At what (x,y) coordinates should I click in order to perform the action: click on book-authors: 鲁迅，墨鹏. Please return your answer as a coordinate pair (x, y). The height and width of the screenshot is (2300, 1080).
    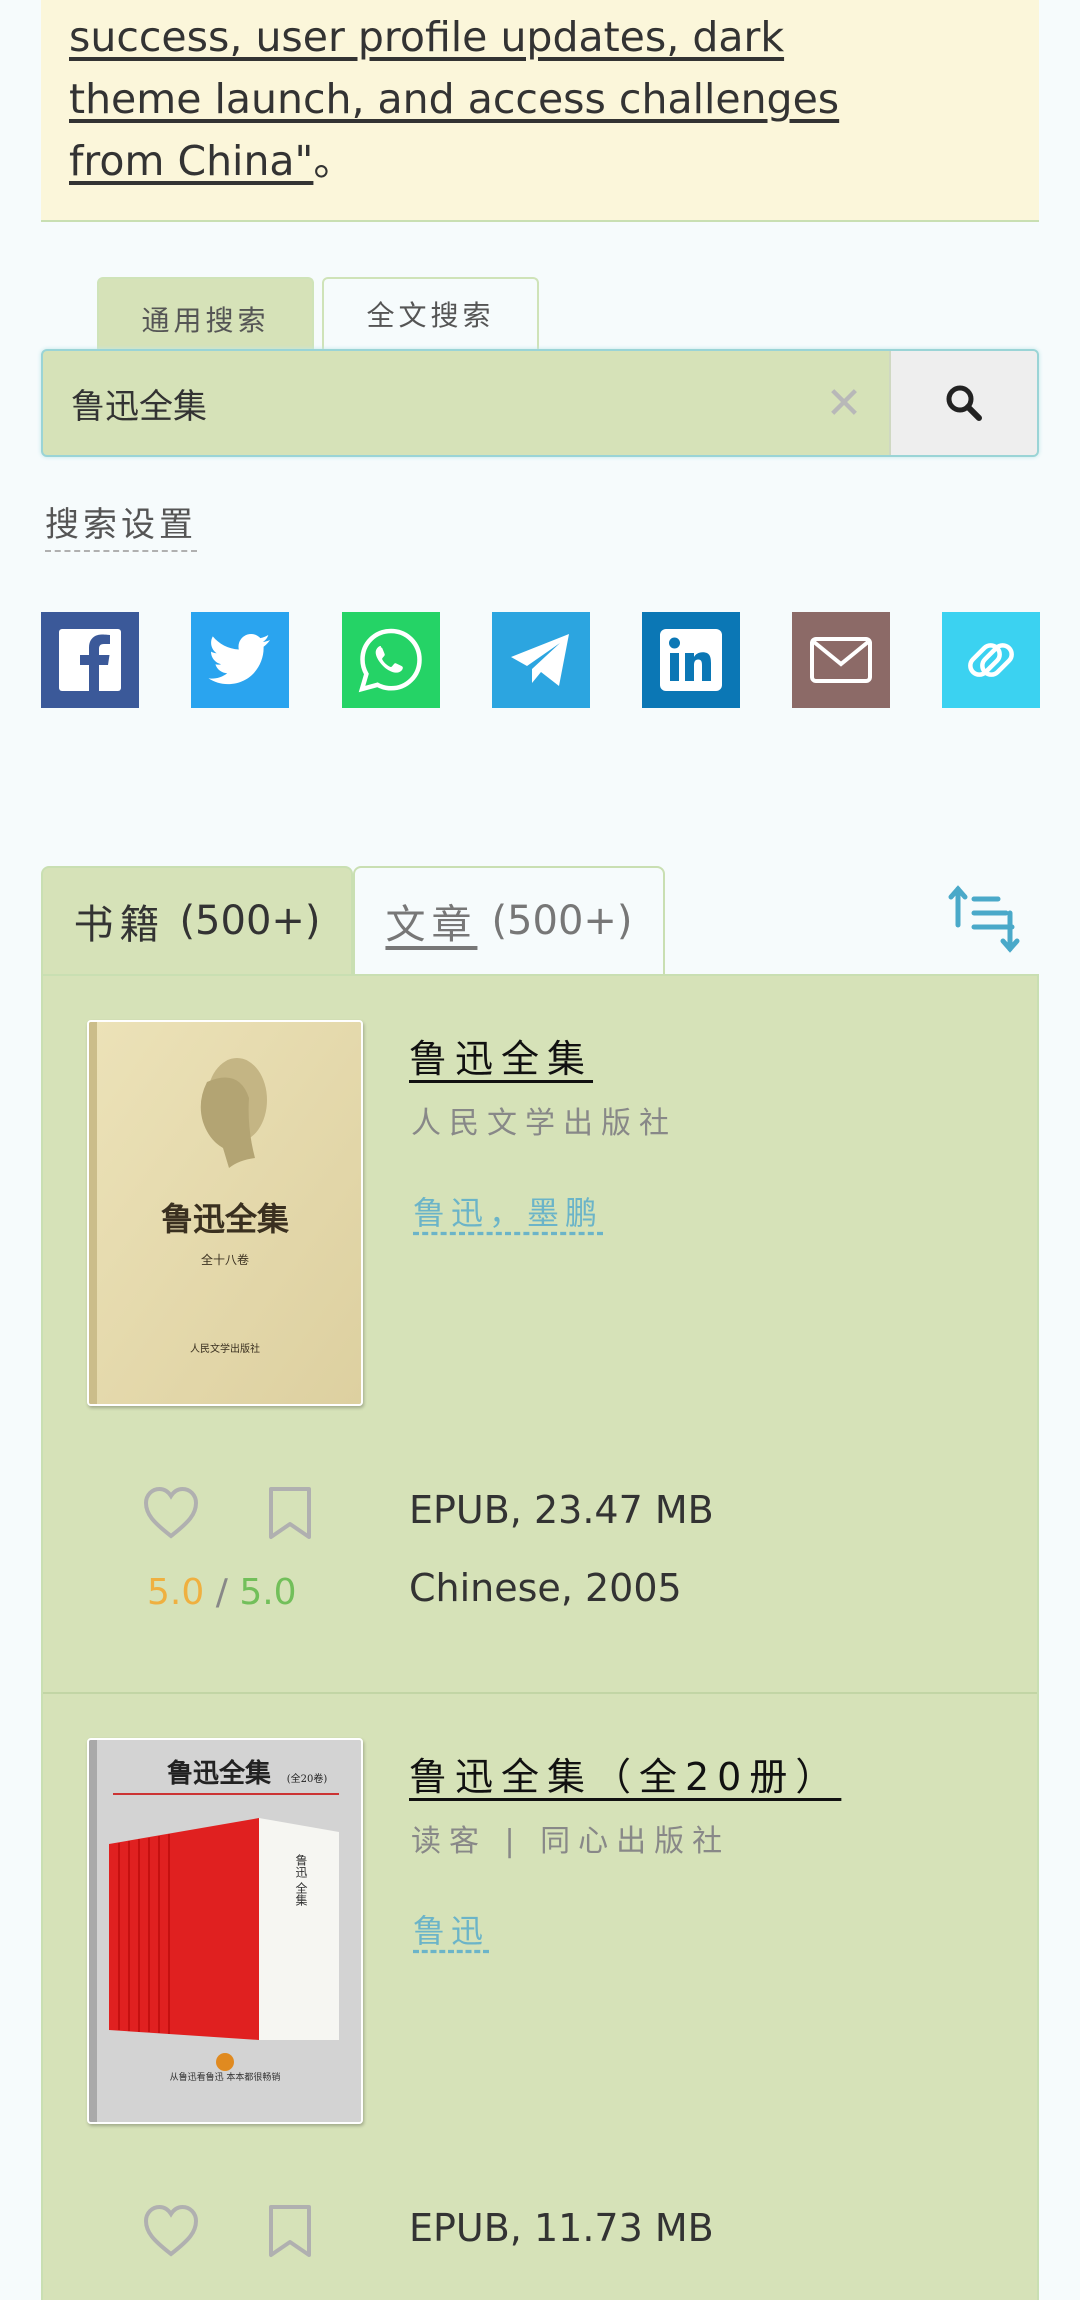
    Looking at the image, I should click on (508, 1211).